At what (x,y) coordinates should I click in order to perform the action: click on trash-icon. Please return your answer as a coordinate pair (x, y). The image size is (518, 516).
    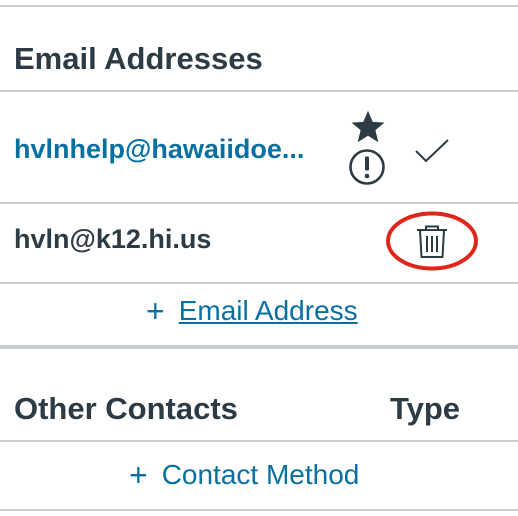
    Looking at the image, I should click on (432, 242).